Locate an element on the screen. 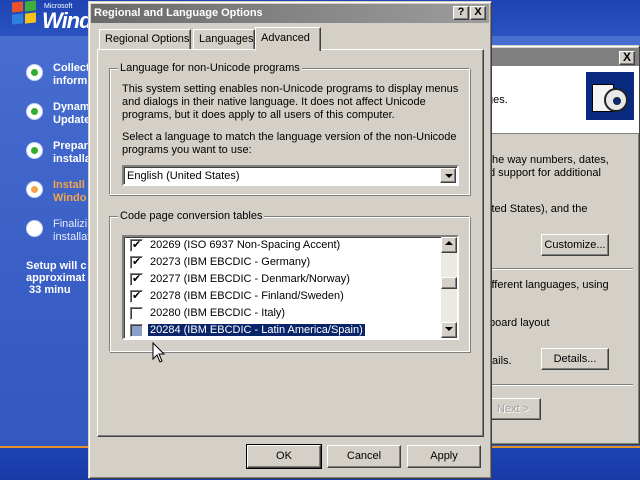 The height and width of the screenshot is (480, 640). dialog-title: Regional and Language Options is located at coordinates (178, 13).